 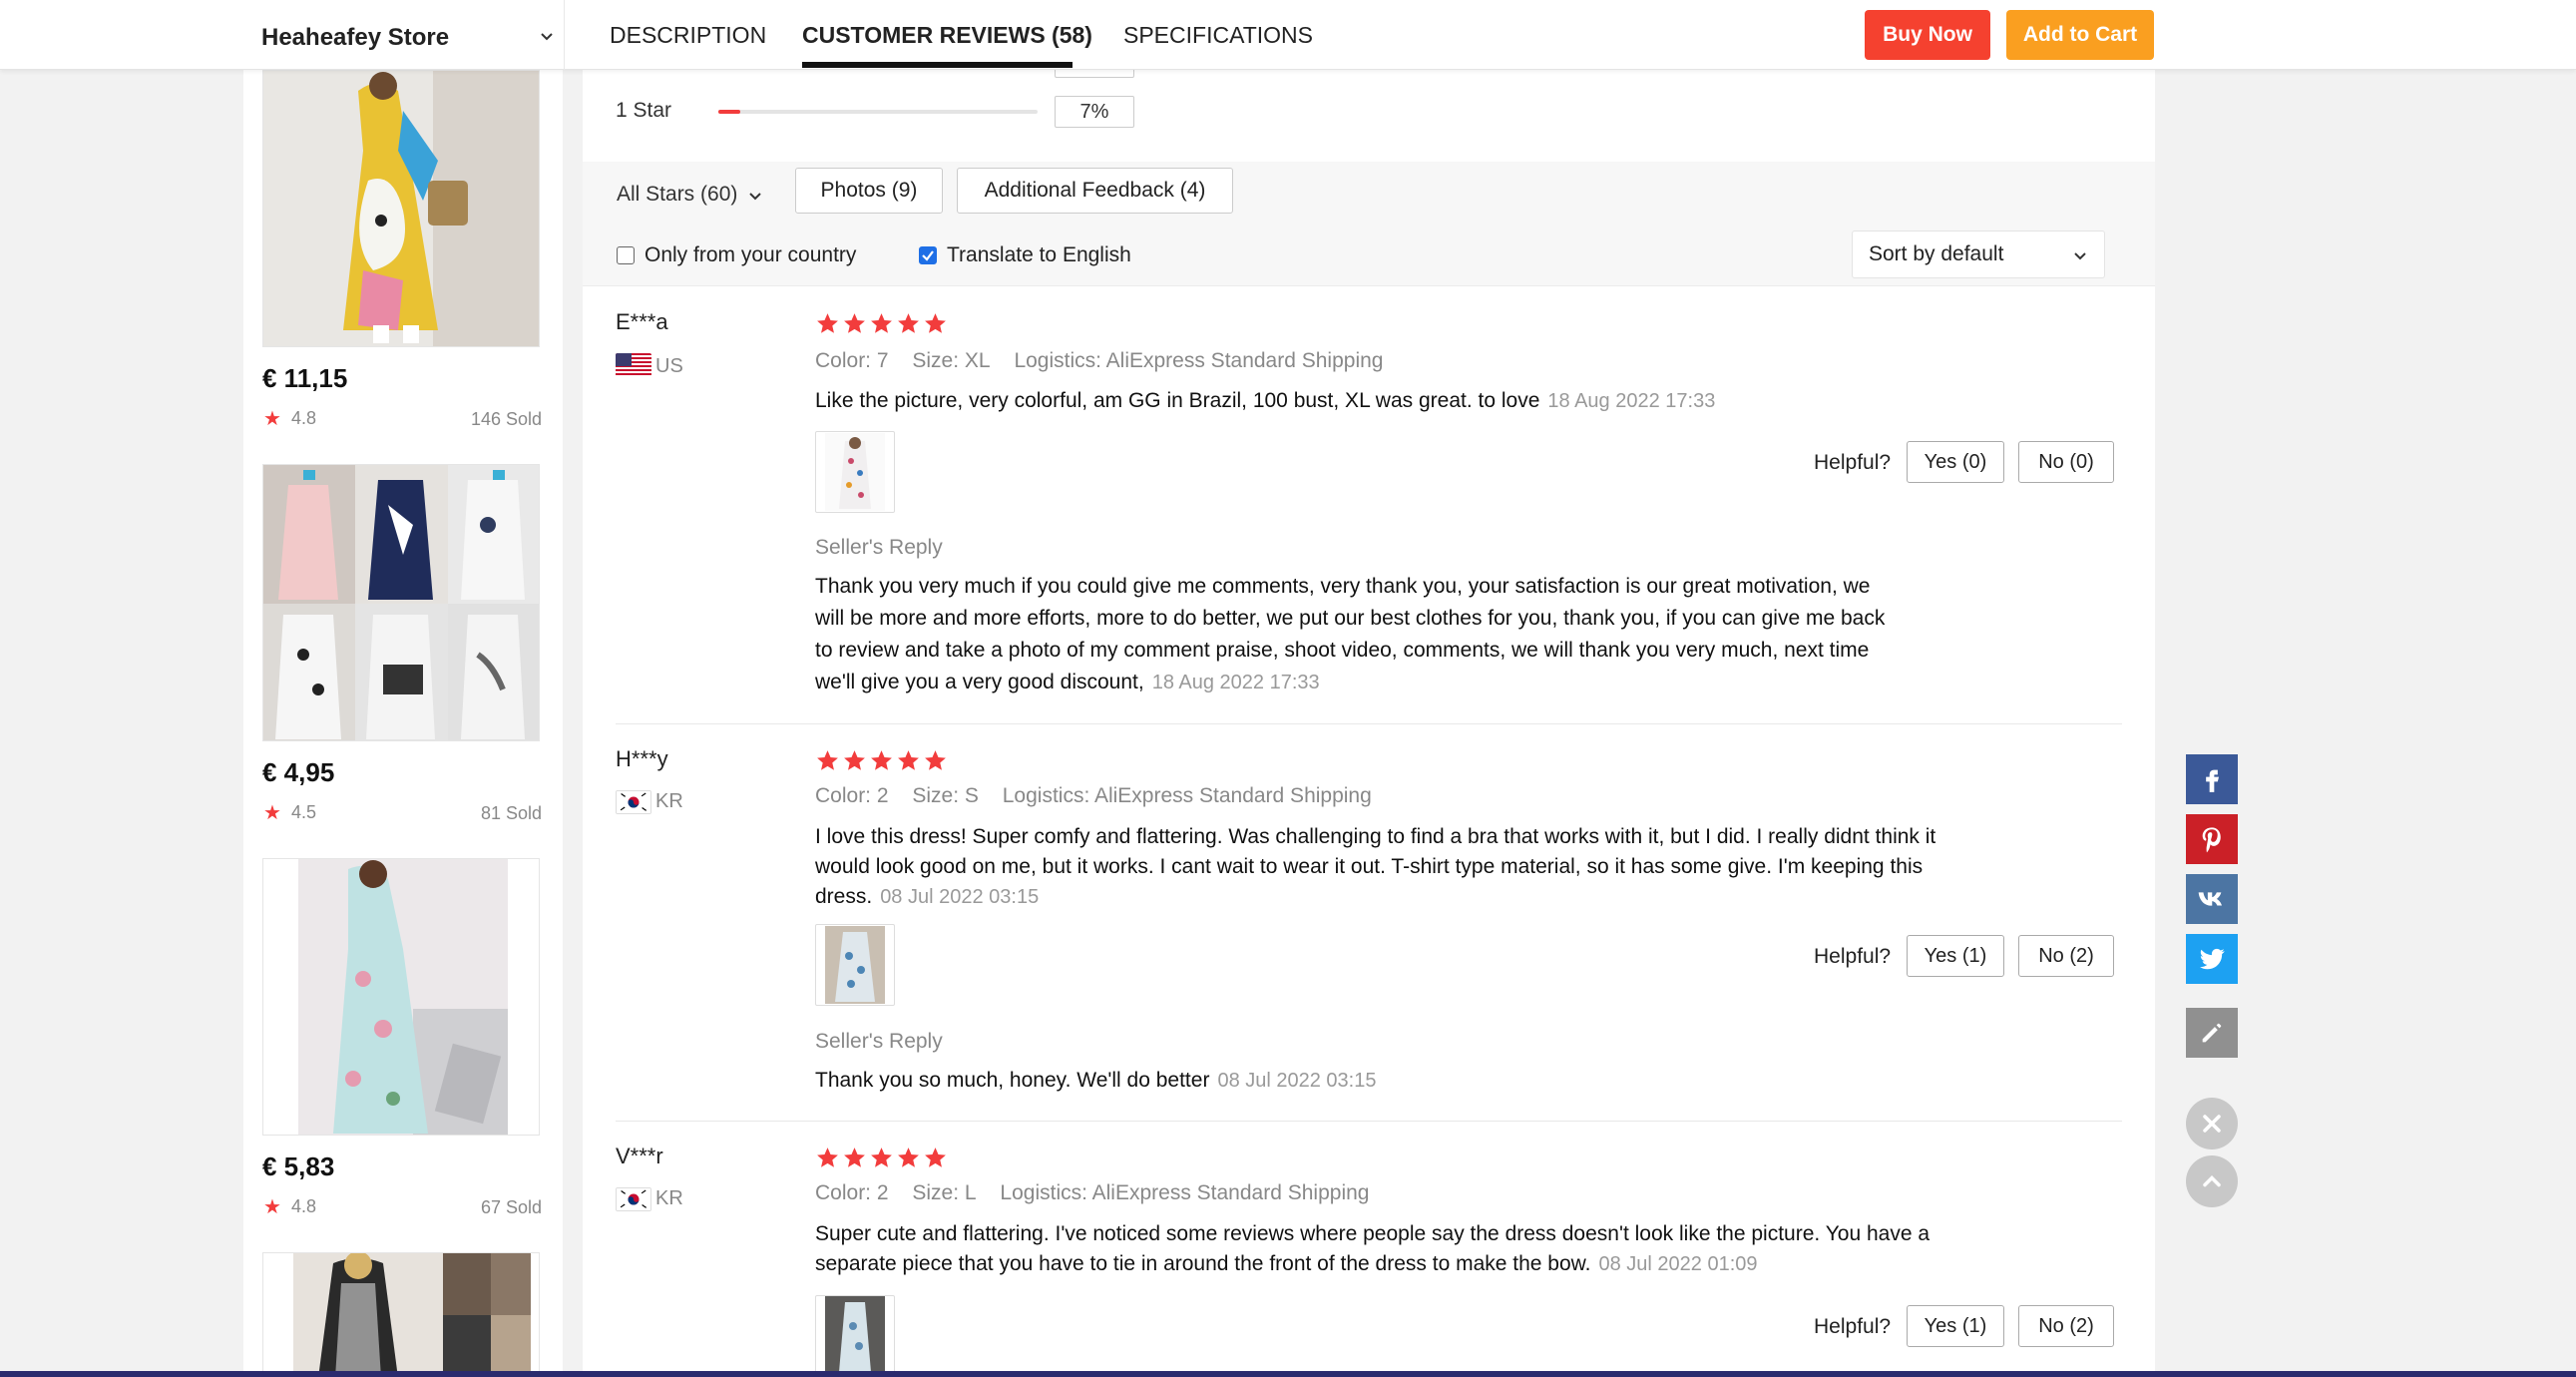 What do you see at coordinates (677, 195) in the screenshot?
I see `stars-filter-dropdown: All Stars (60)` at bounding box center [677, 195].